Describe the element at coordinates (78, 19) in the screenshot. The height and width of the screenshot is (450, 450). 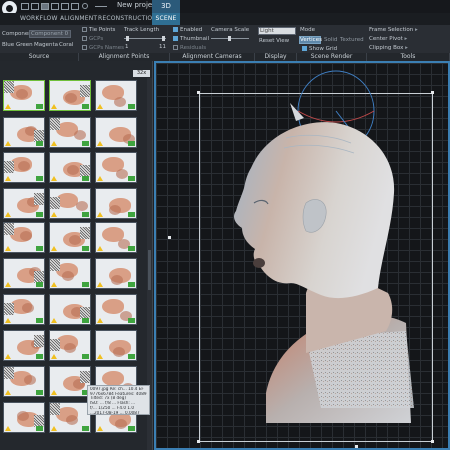
I see `tab-alignment: ALIGNMENT` at that location.